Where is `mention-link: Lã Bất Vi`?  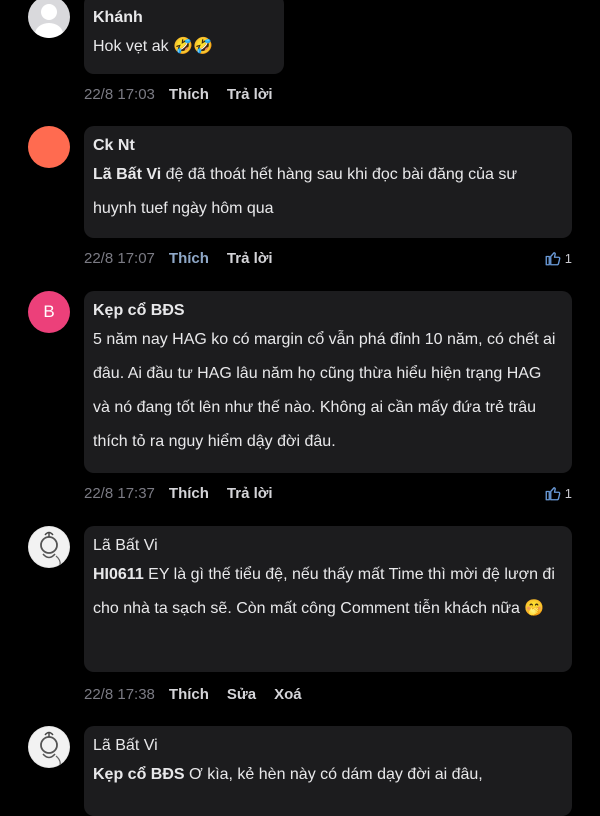
mention-link: Lã Bất Vi is located at coordinates (127, 174).